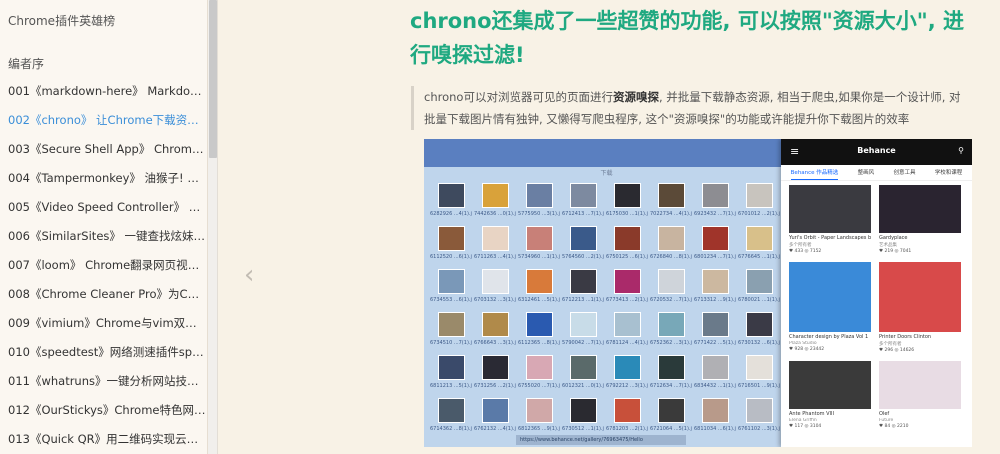 This screenshot has width=1000, height=454. I want to click on resource-item: 6752362 ...3(1).jpg, so click(671, 330).